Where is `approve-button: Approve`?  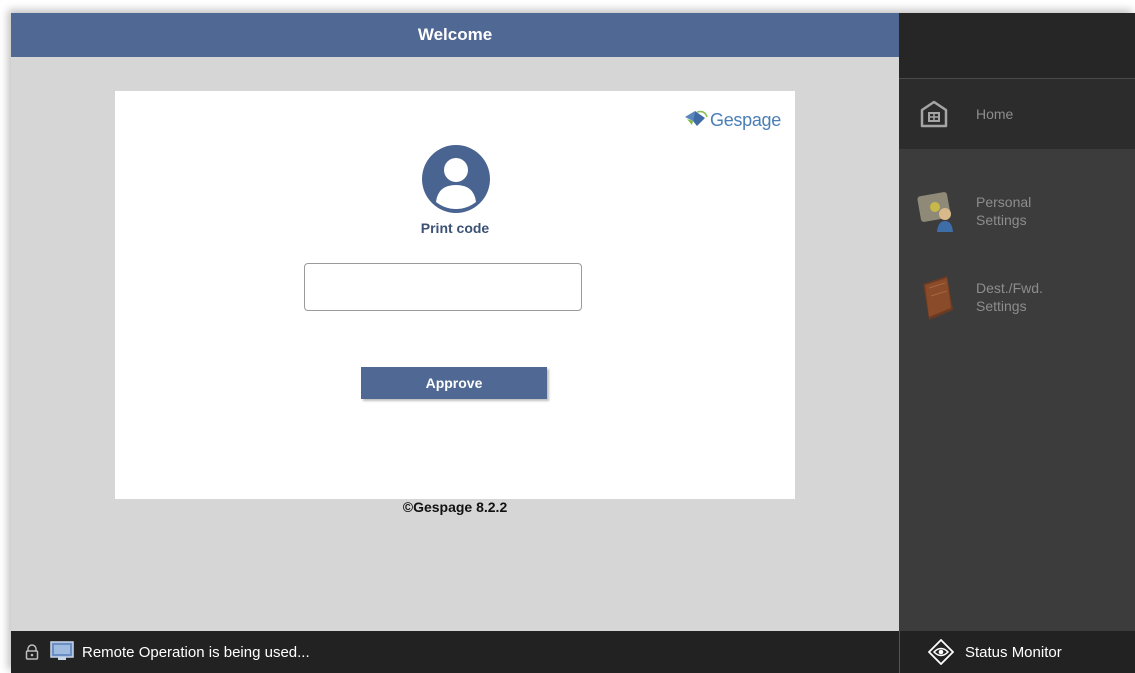
approve-button: Approve is located at coordinates (454, 383).